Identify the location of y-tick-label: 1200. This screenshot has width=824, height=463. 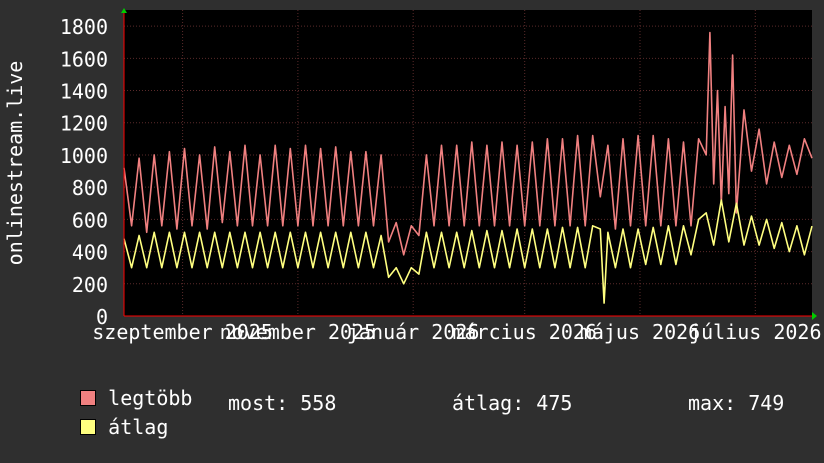
(84, 124).